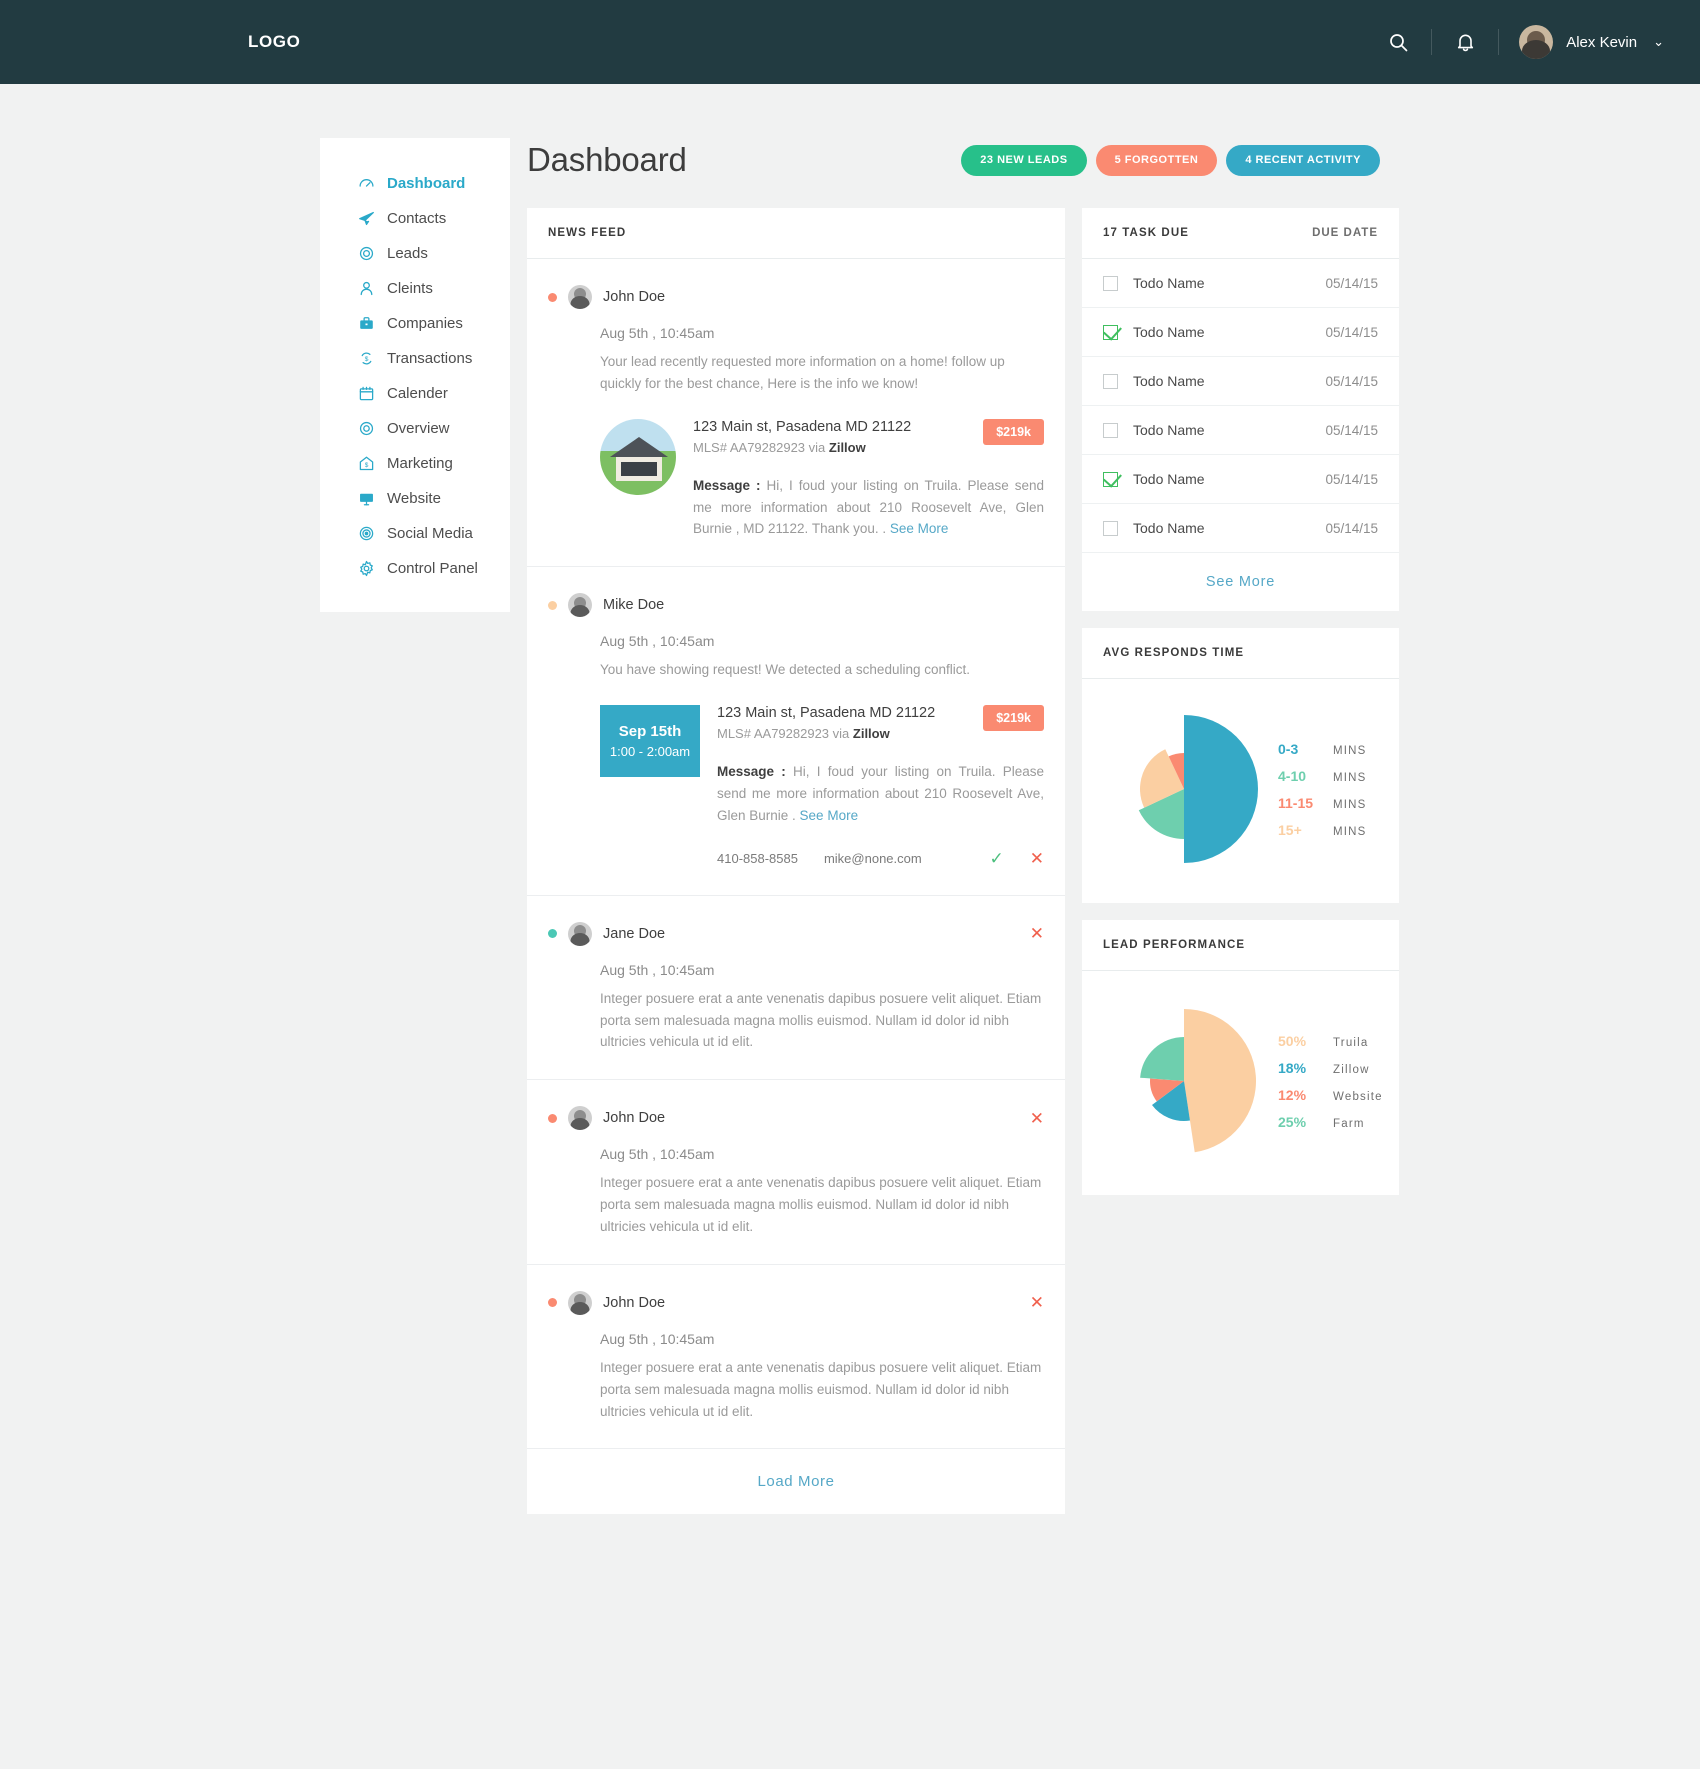  I want to click on post-author: John Doe, so click(634, 297).